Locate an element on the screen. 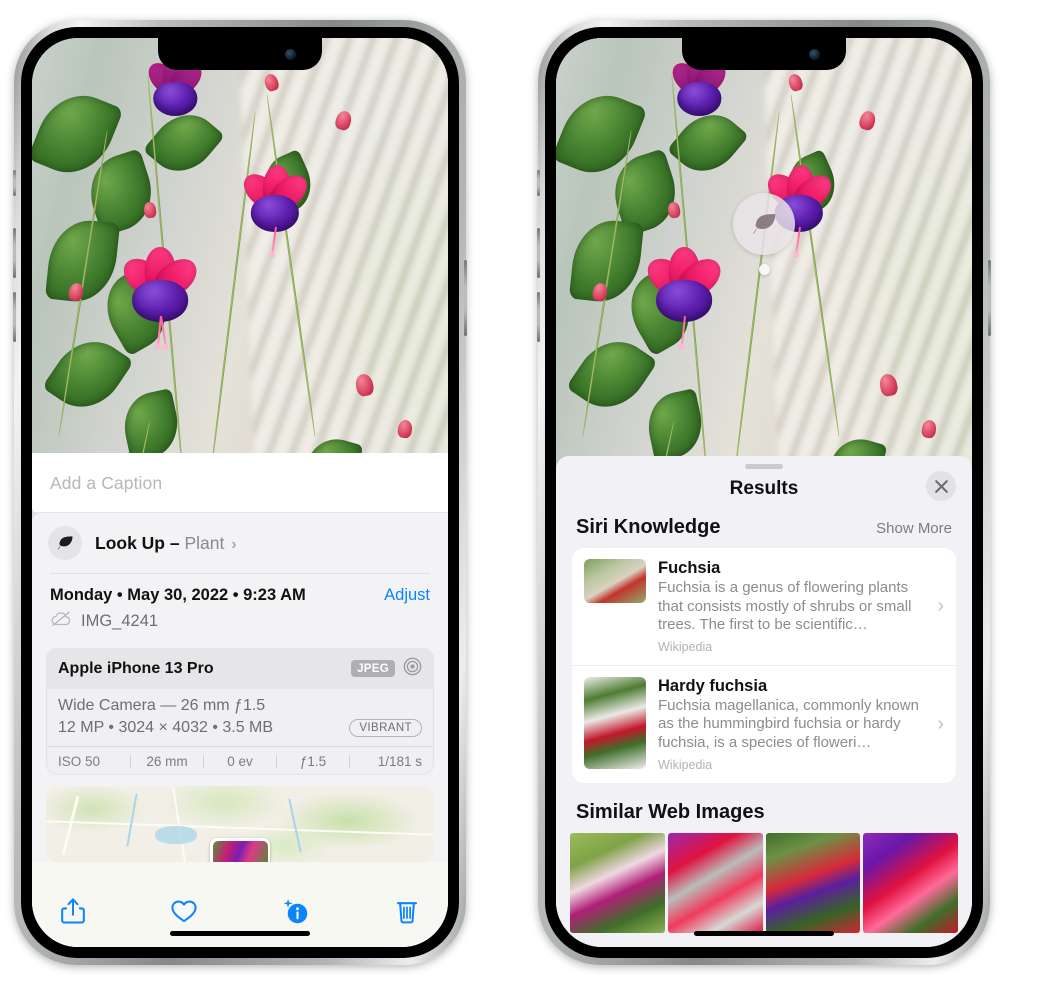 This screenshot has height=985, width=1055. photo-date: Monday • May 30, 2022 • 9:23 AM is located at coordinates (178, 594).